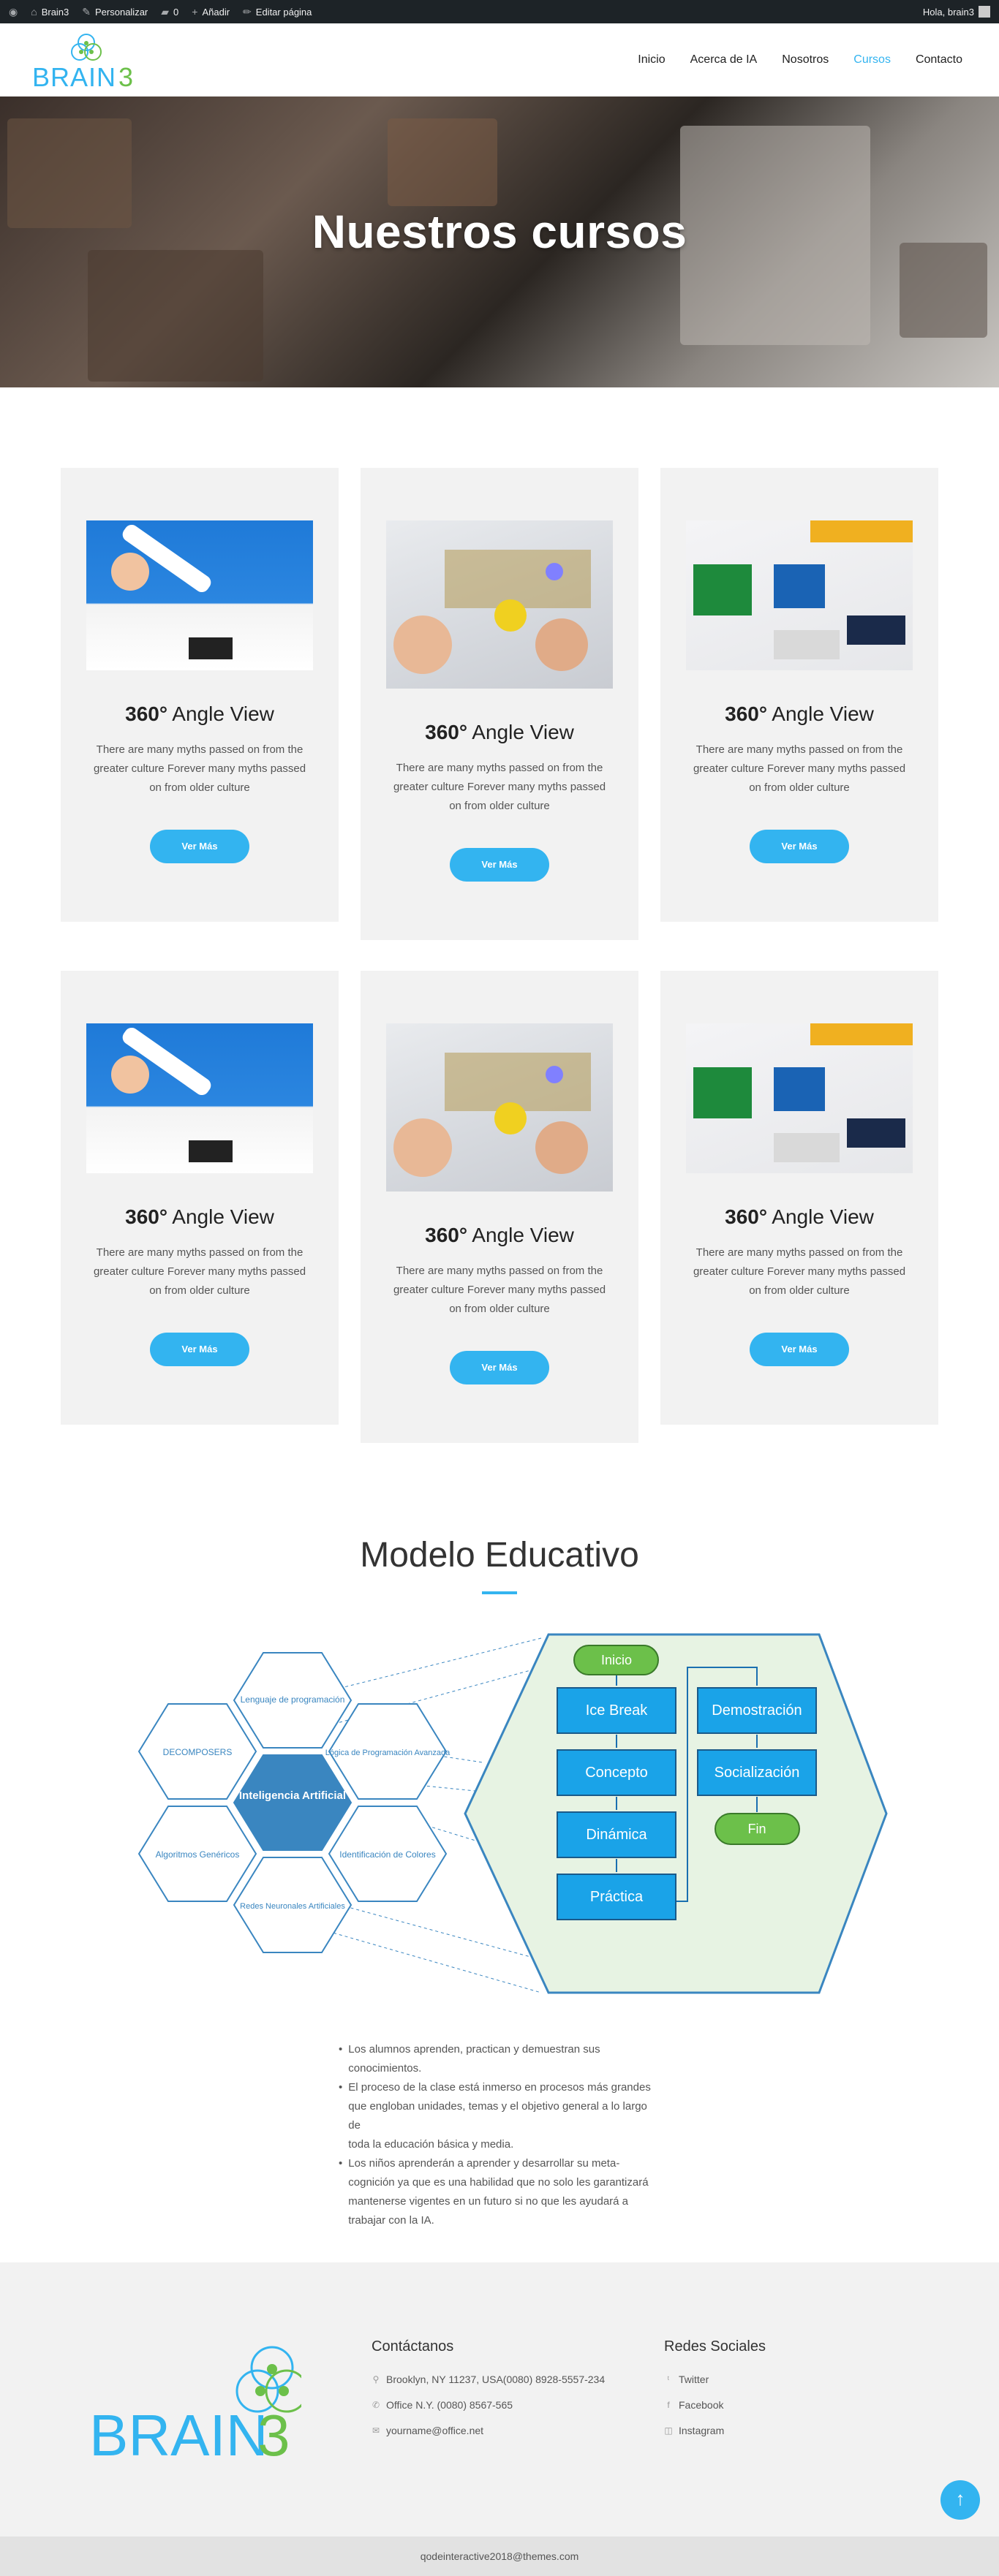 This screenshot has width=999, height=2576. Describe the element at coordinates (283, 12) in the screenshot. I see `admin-edit-label: Editar página` at that location.